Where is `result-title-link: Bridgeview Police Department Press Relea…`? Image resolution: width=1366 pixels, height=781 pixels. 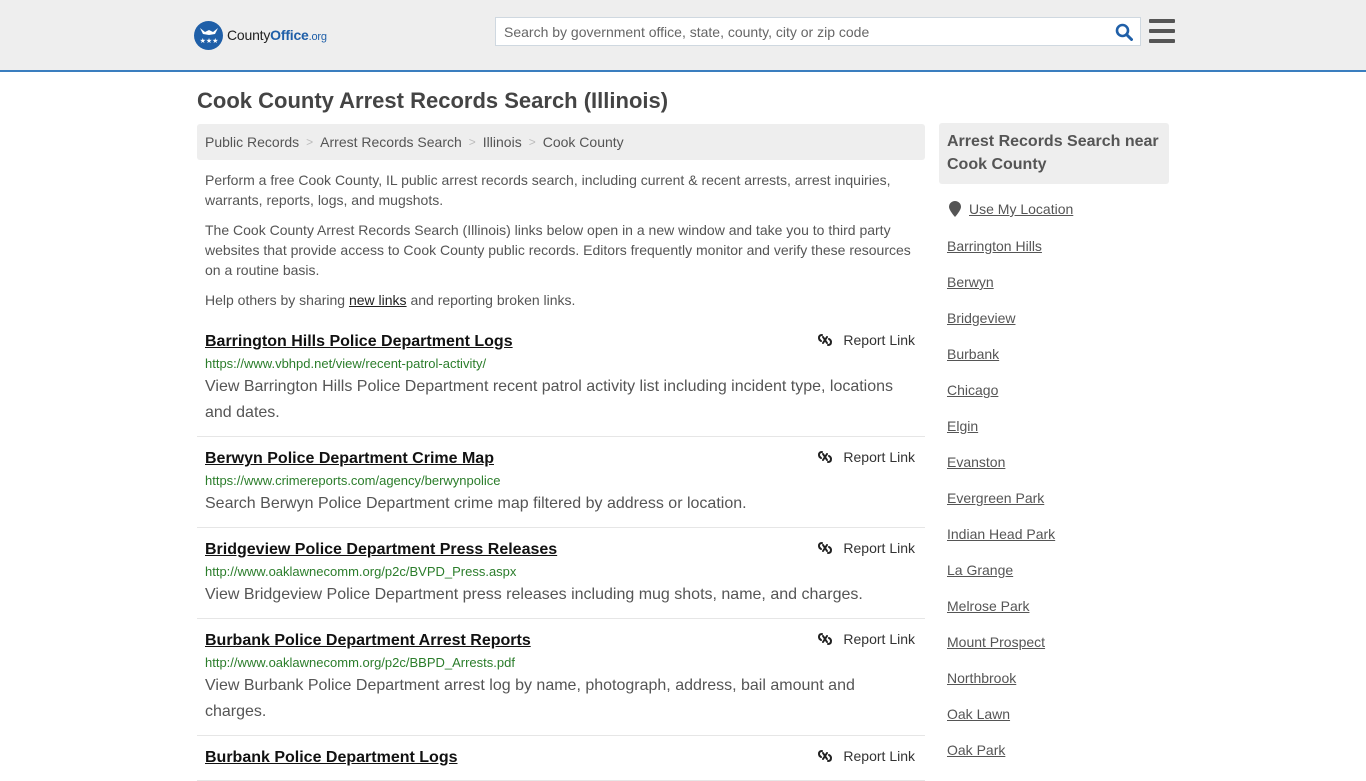 result-title-link: Bridgeview Police Department Press Relea… is located at coordinates (381, 550).